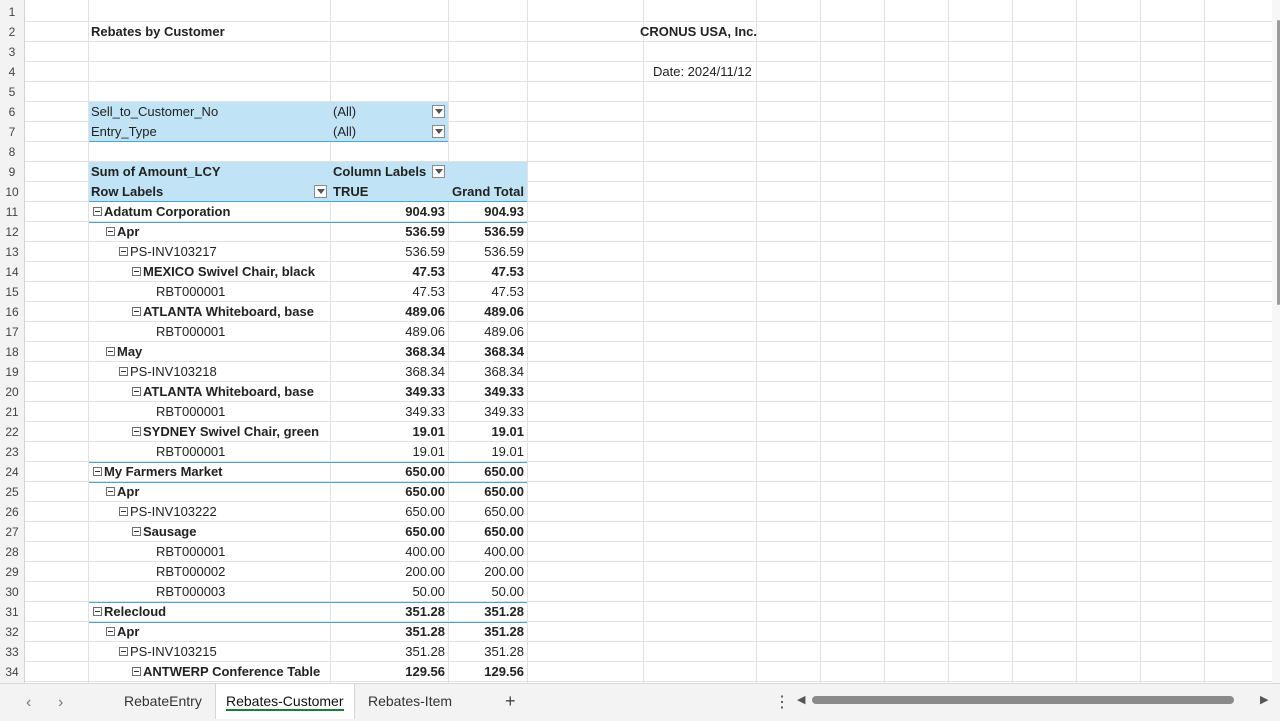  I want to click on row-number: 17, so click(12, 332).